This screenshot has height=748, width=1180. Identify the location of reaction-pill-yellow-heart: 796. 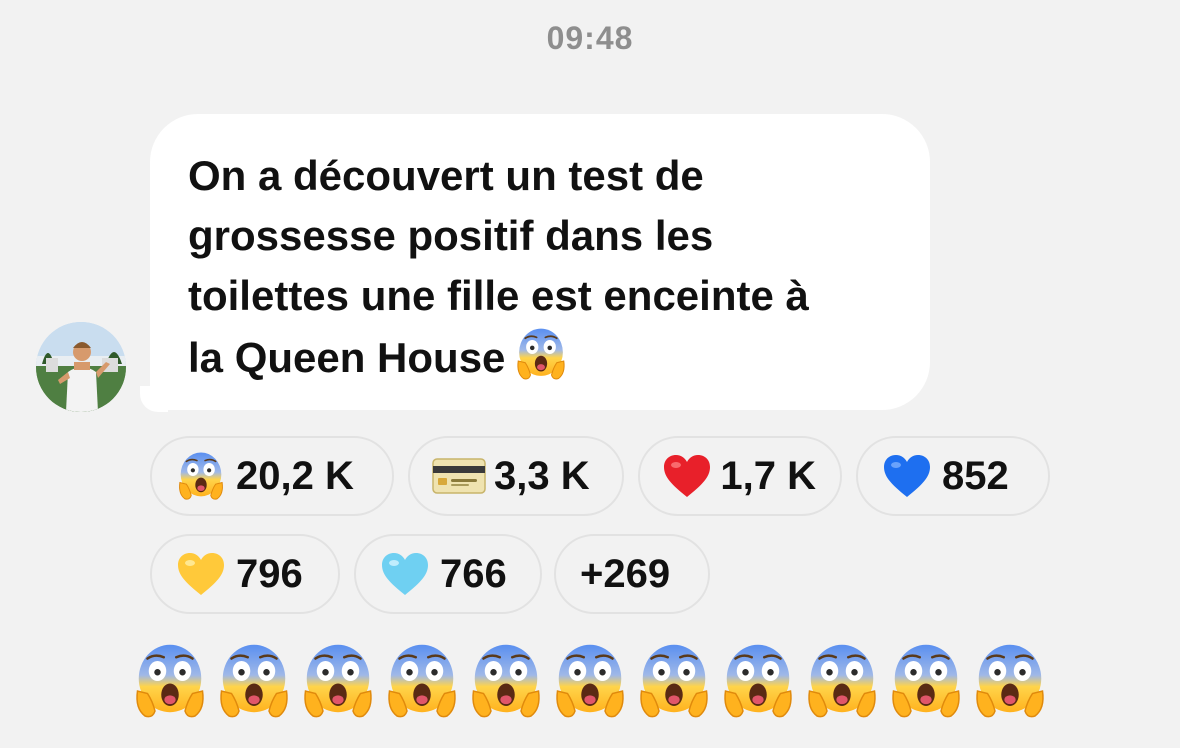
(245, 574).